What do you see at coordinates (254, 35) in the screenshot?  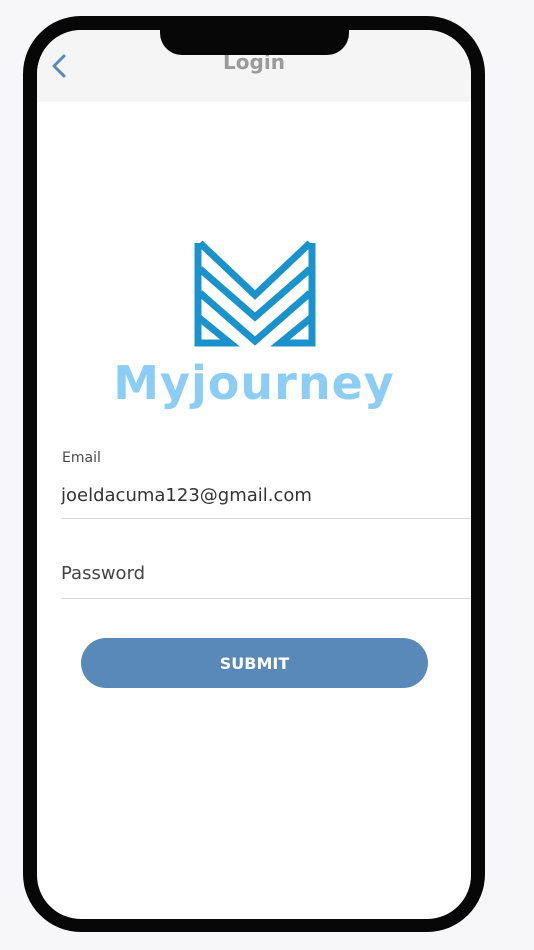 I see `device-notch` at bounding box center [254, 35].